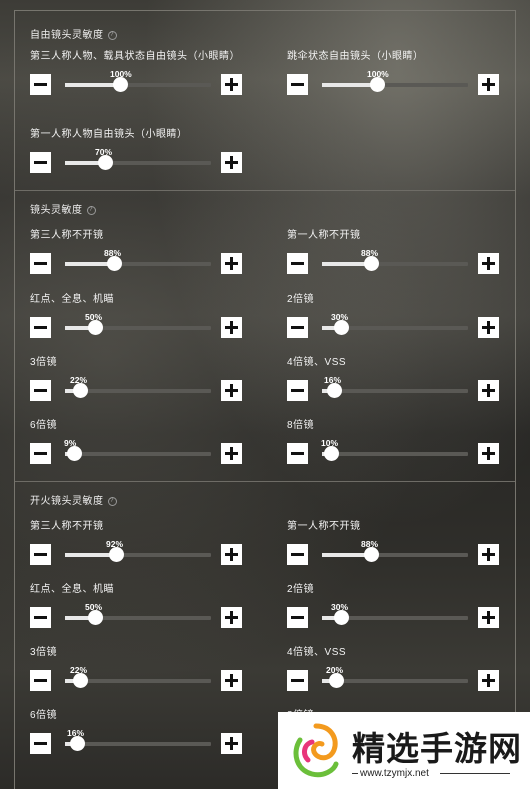 This screenshot has height=789, width=530. Describe the element at coordinates (301, 589) in the screenshot. I see `control-label: 2倍镜` at that location.